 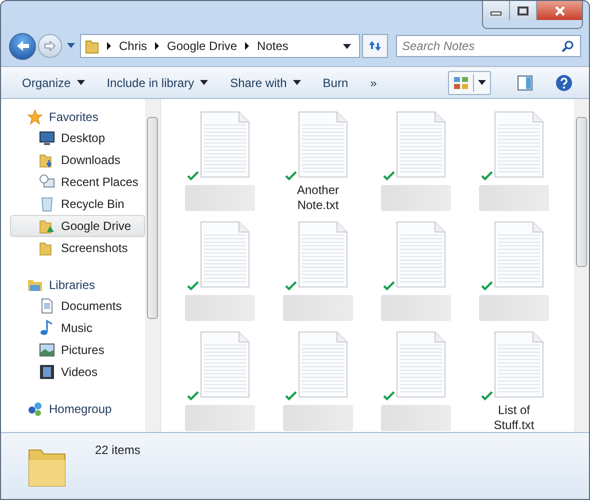 I want to click on star-icon, so click(x=35, y=117).